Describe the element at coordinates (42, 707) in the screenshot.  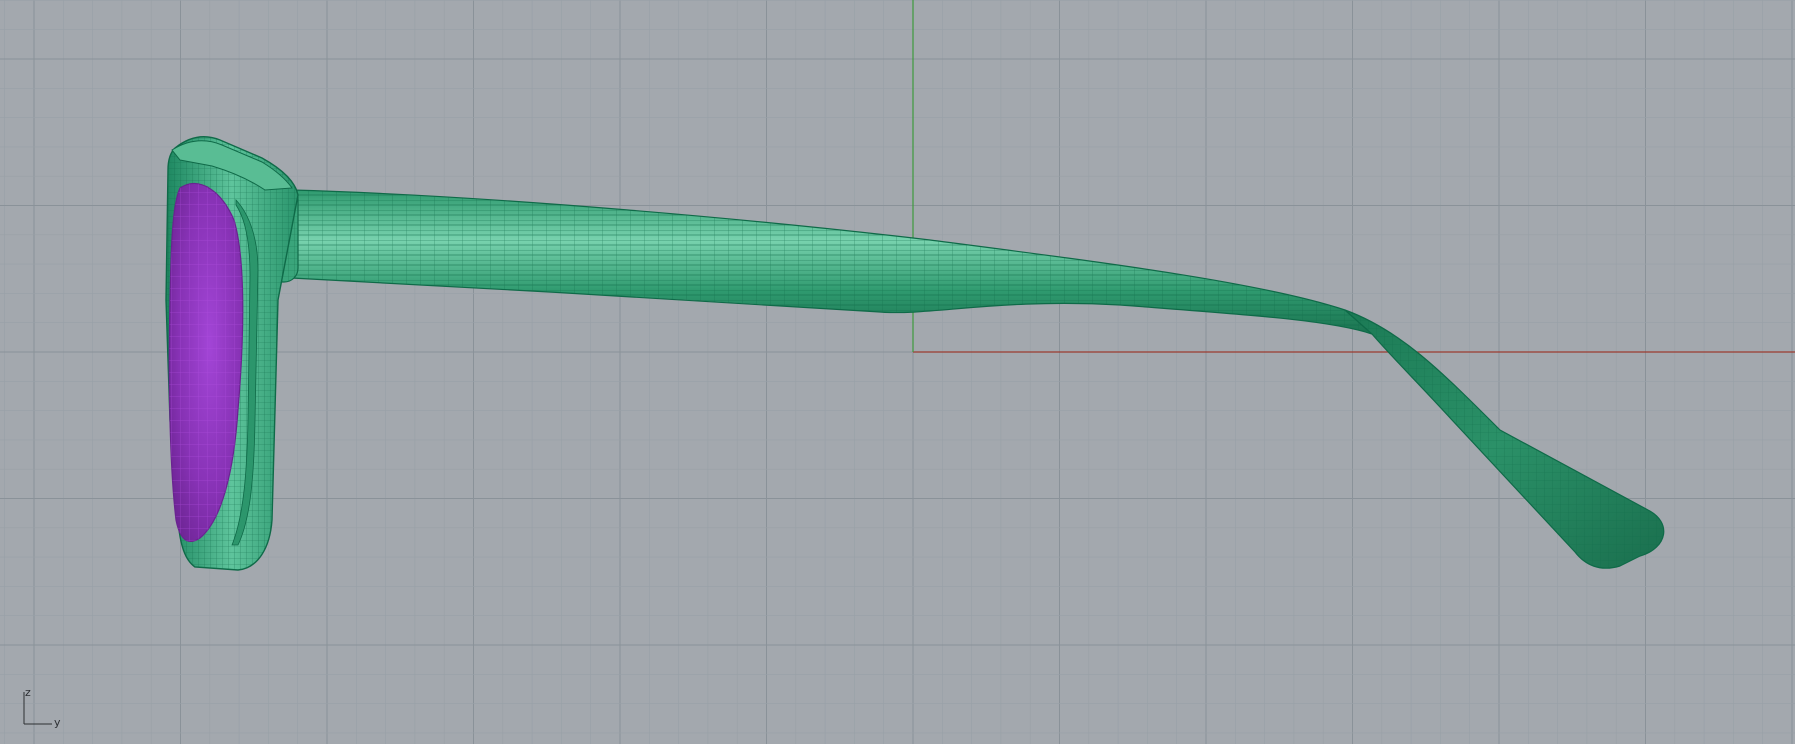
I see `axis-gizmo: z y` at that location.